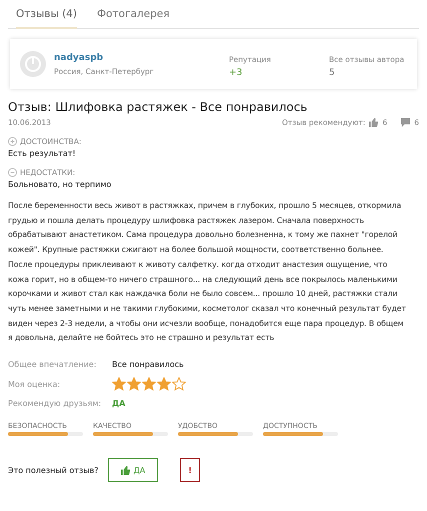 This screenshot has height=511, width=427. Describe the element at coordinates (119, 403) in the screenshot. I see `recommend-value: ДА` at that location.